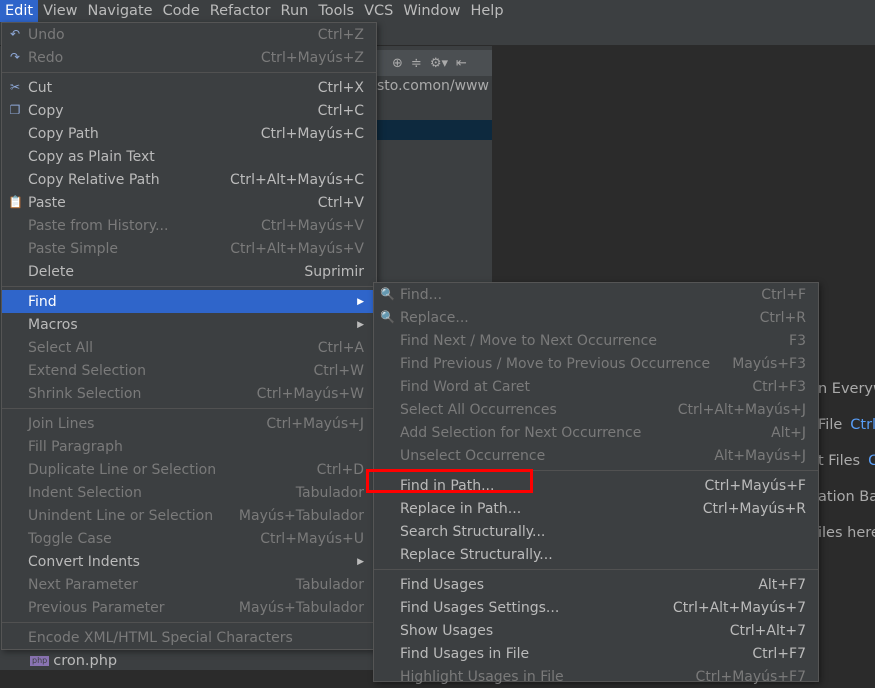  Describe the element at coordinates (360, 324) in the screenshot. I see `submenu-arrow-icon: ▶` at that location.